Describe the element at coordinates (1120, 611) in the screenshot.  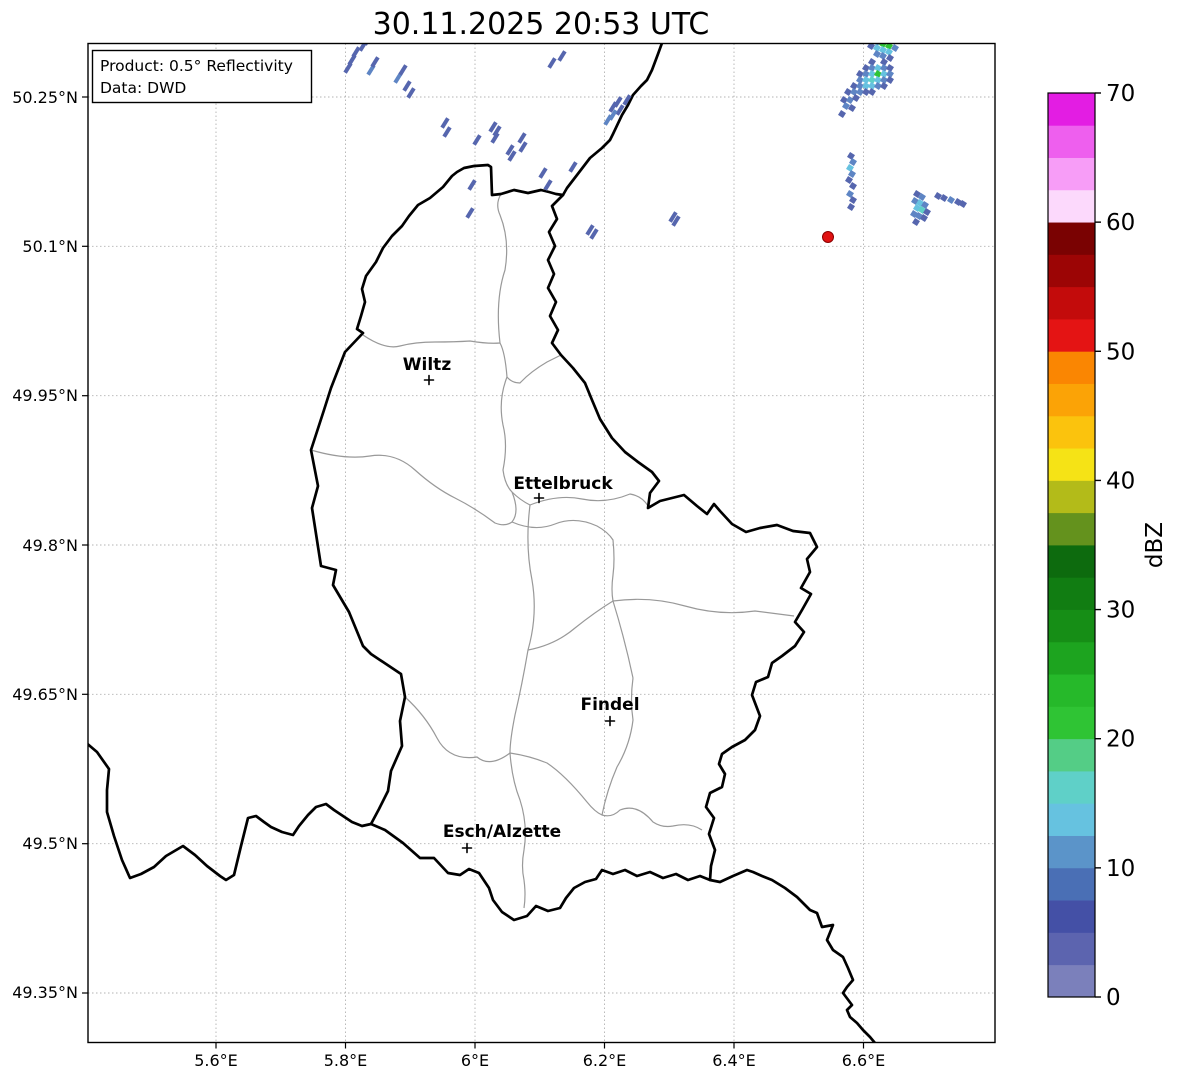
I see `colorbar-tick-label: 30` at that location.